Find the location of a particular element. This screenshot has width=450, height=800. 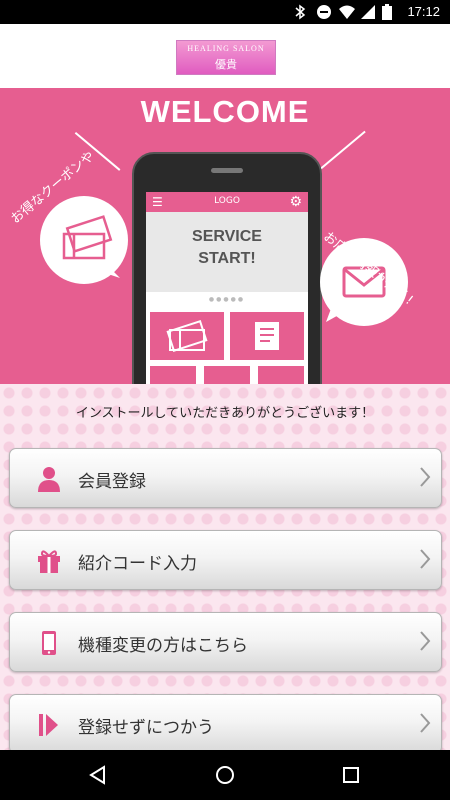

thanks-message: インストールしていただきありがとうございます！ is located at coordinates (225, 413).